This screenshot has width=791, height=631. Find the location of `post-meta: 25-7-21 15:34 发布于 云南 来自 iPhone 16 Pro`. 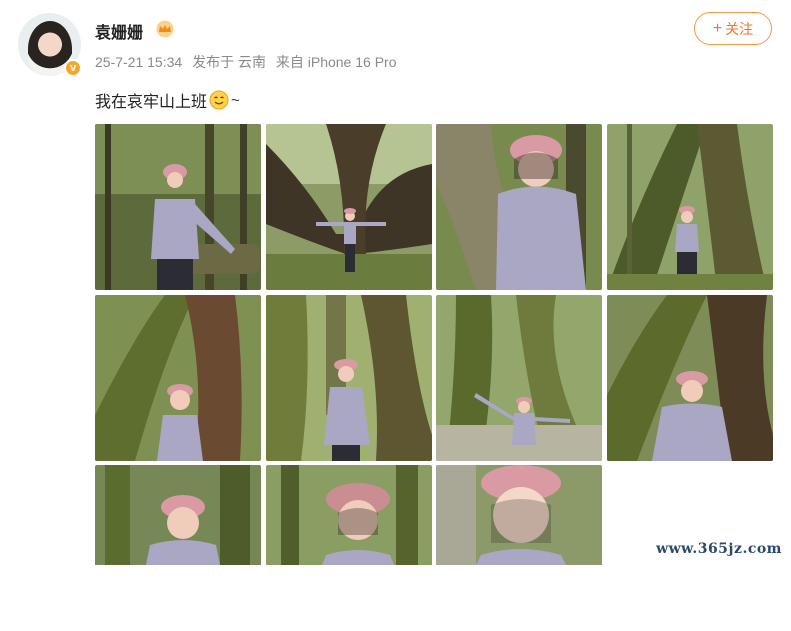

post-meta: 25-7-21 15:34 发布于 云南 来自 iPhone 16 Pro is located at coordinates (248, 62).